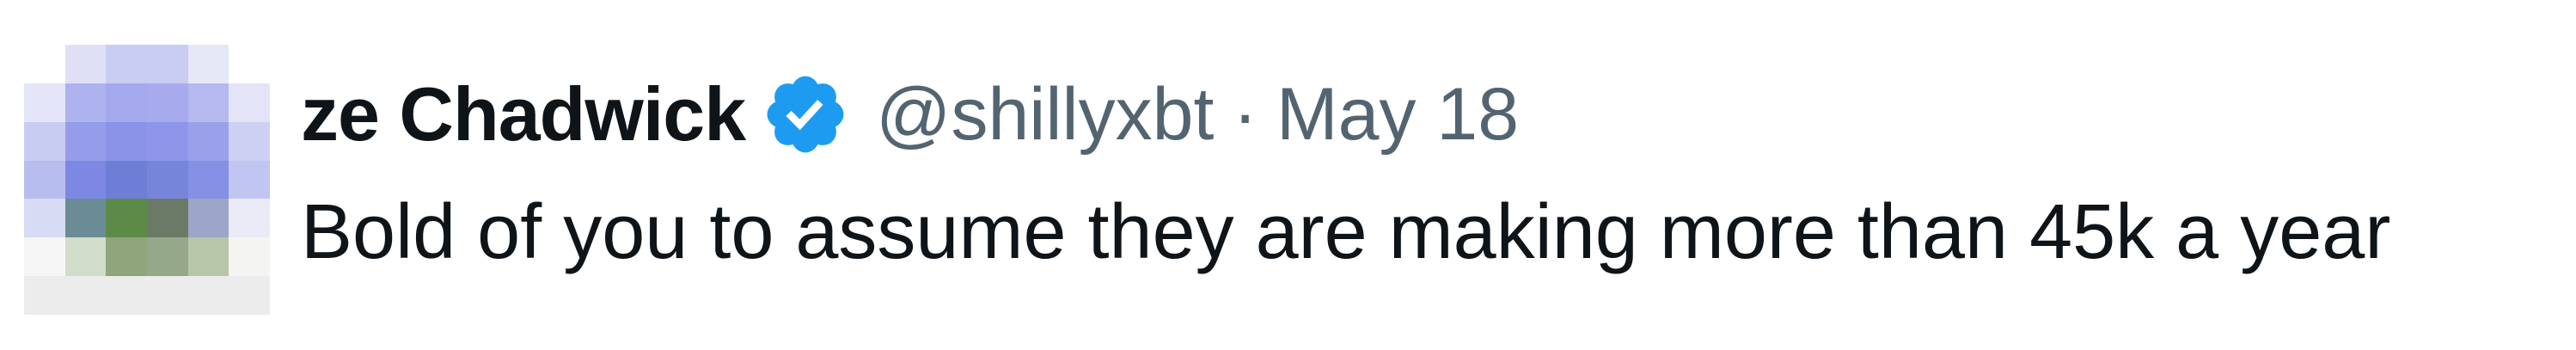 This screenshot has width=2576, height=350. I want to click on author-display-name: ze Chadwick, so click(523, 114).